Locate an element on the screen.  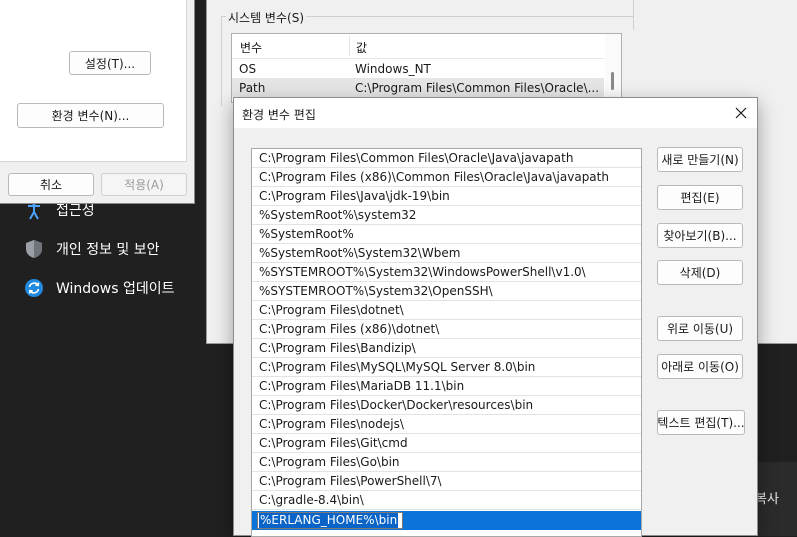
list-item: C:\Program Files\PowerShell\7\ is located at coordinates (446, 481).